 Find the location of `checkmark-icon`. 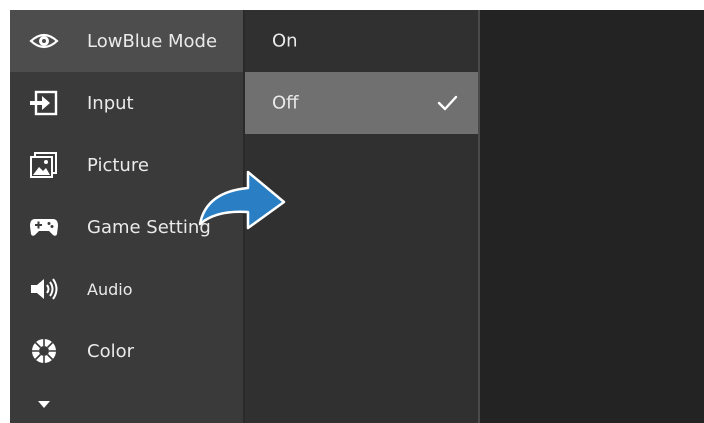

checkmark-icon is located at coordinates (447, 103).